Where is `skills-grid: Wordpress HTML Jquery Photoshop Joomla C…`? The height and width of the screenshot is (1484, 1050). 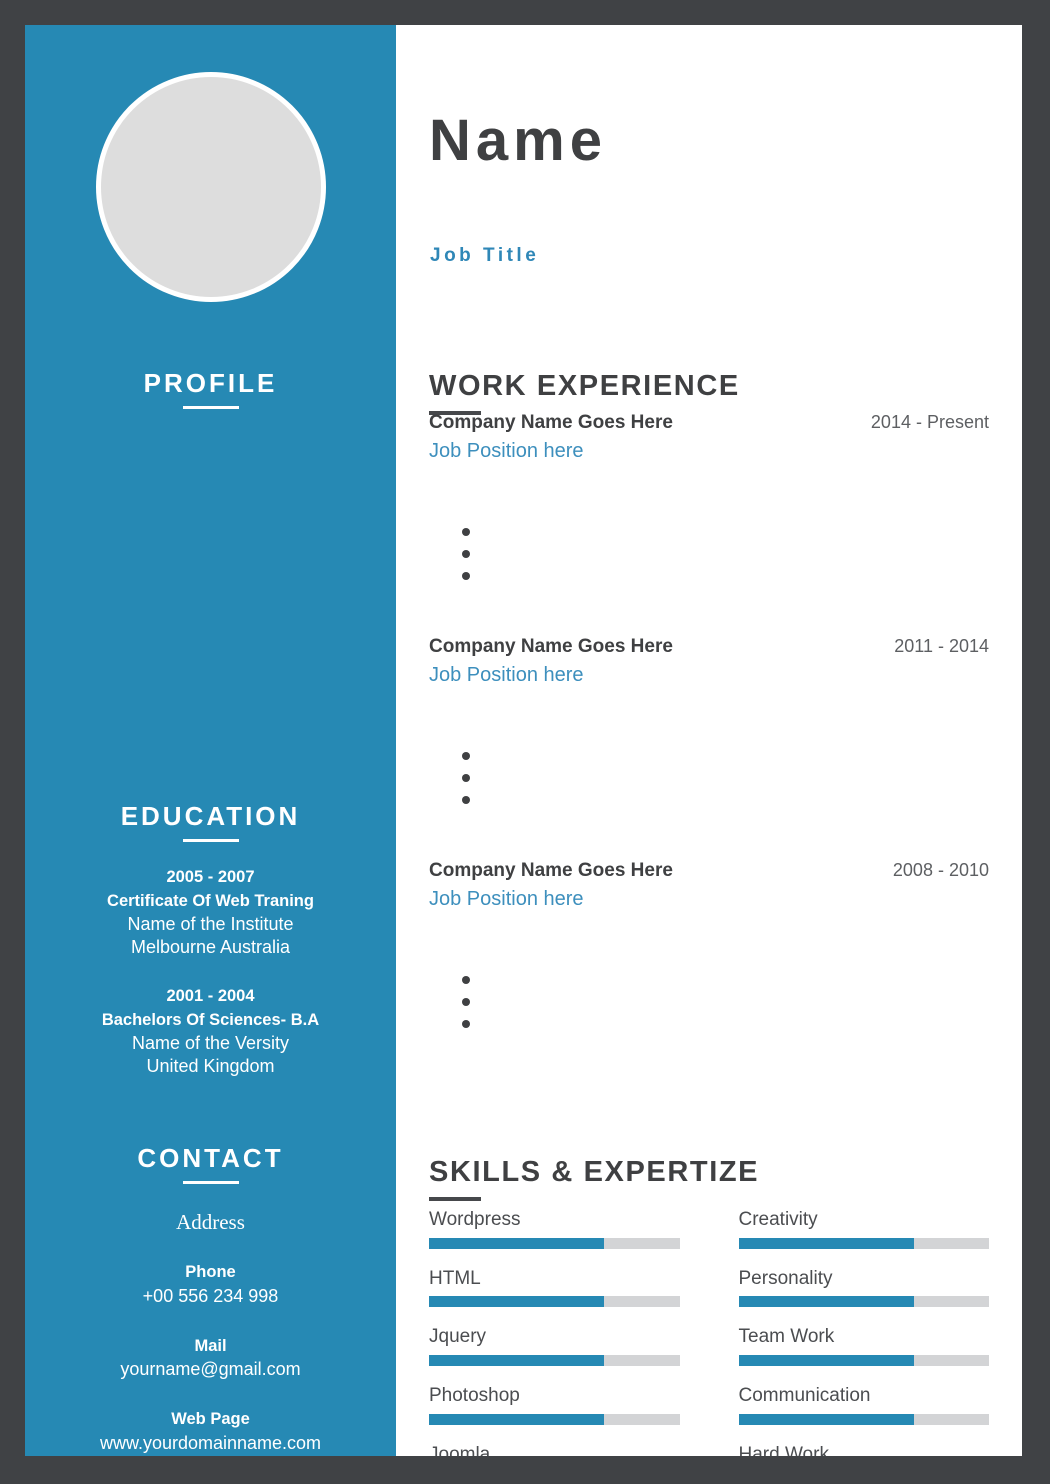
skills-grid: Wordpress HTML Jquery Photoshop Joomla C… is located at coordinates (709, 1332).